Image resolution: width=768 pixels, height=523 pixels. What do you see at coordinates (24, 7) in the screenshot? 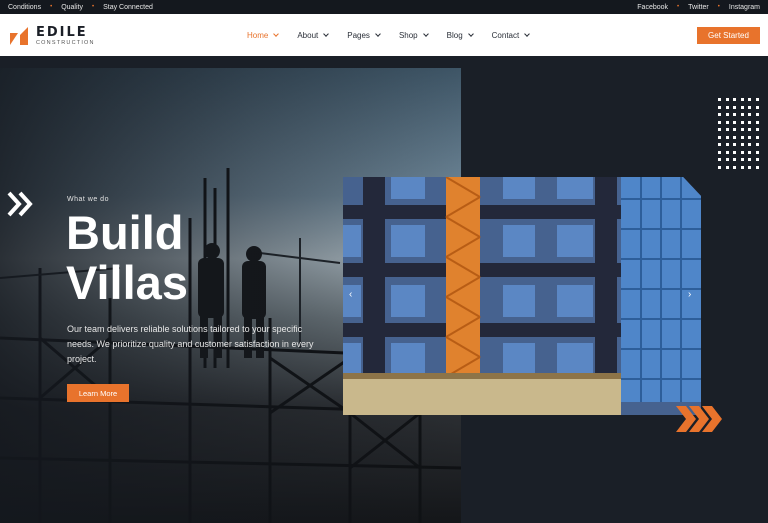
I see `top-link-conditions: Conditions` at bounding box center [24, 7].